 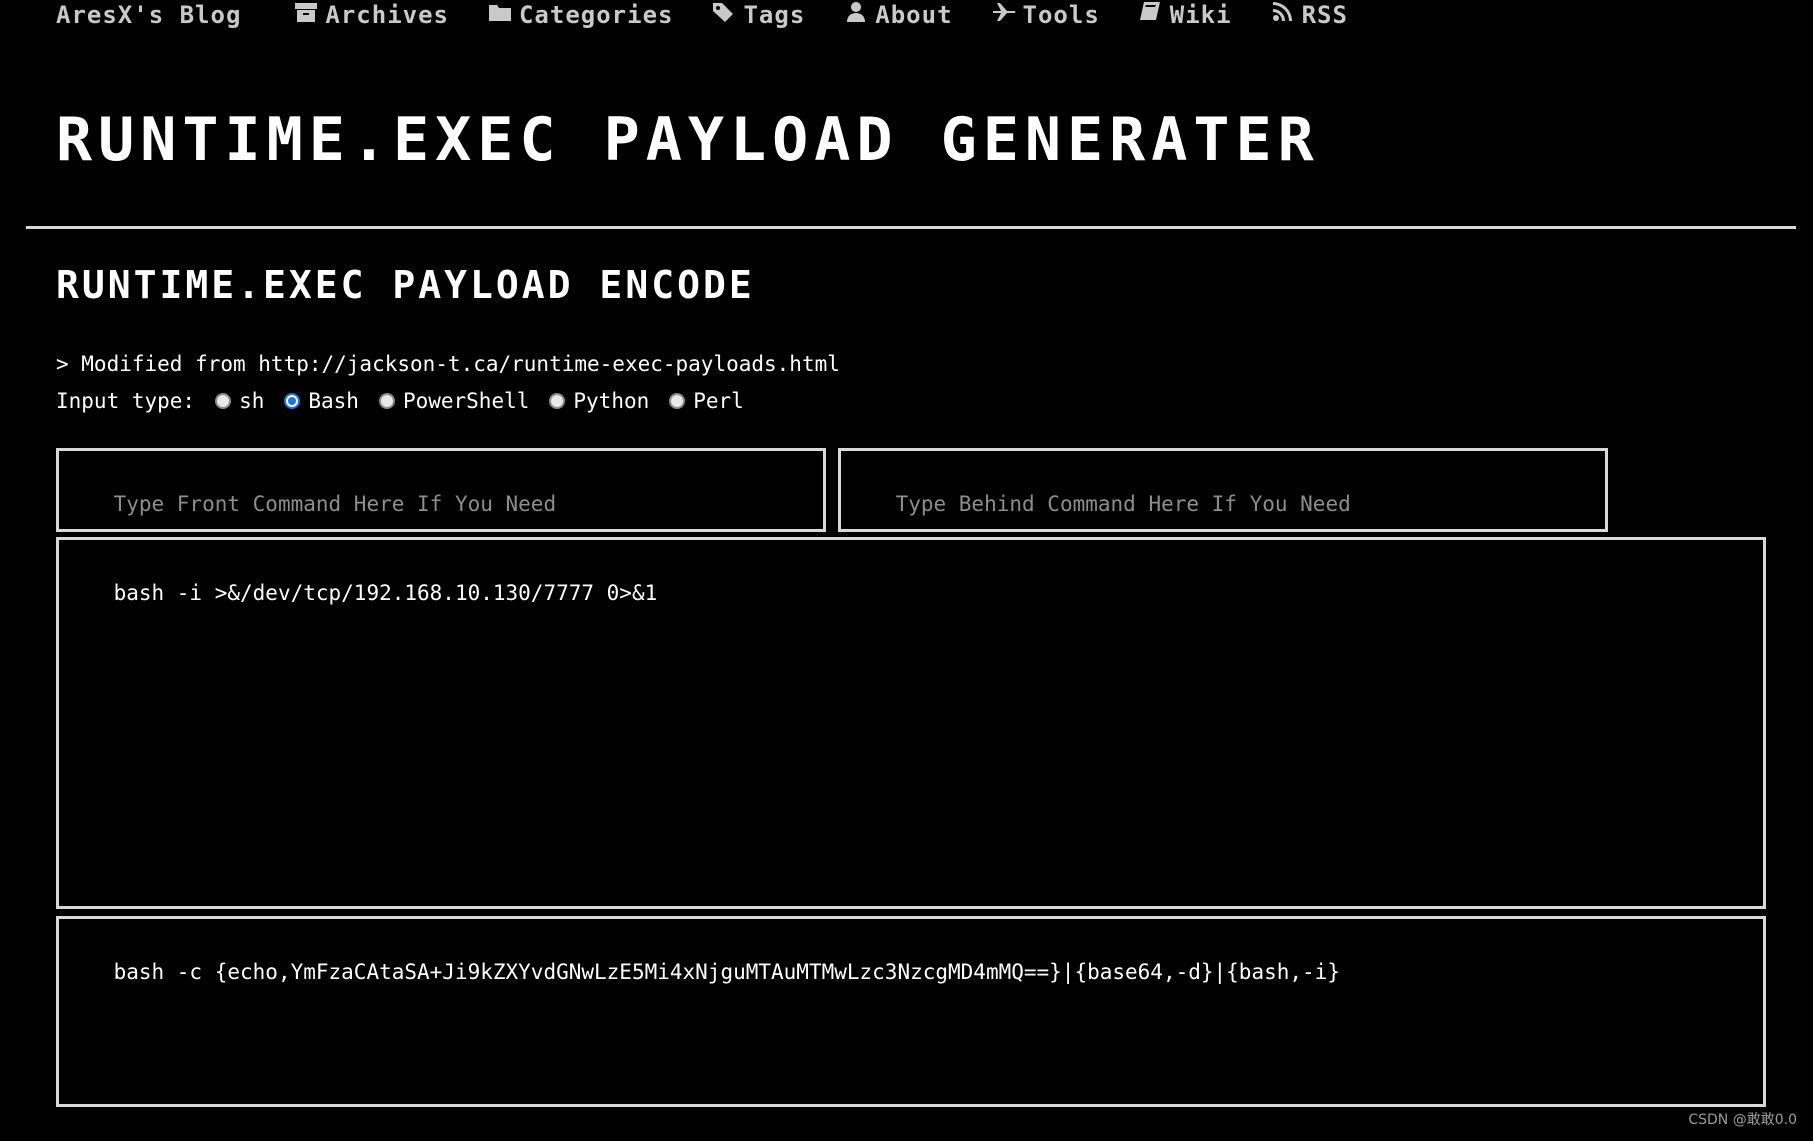 I want to click on radio-label-bash: Bash, so click(x=333, y=401).